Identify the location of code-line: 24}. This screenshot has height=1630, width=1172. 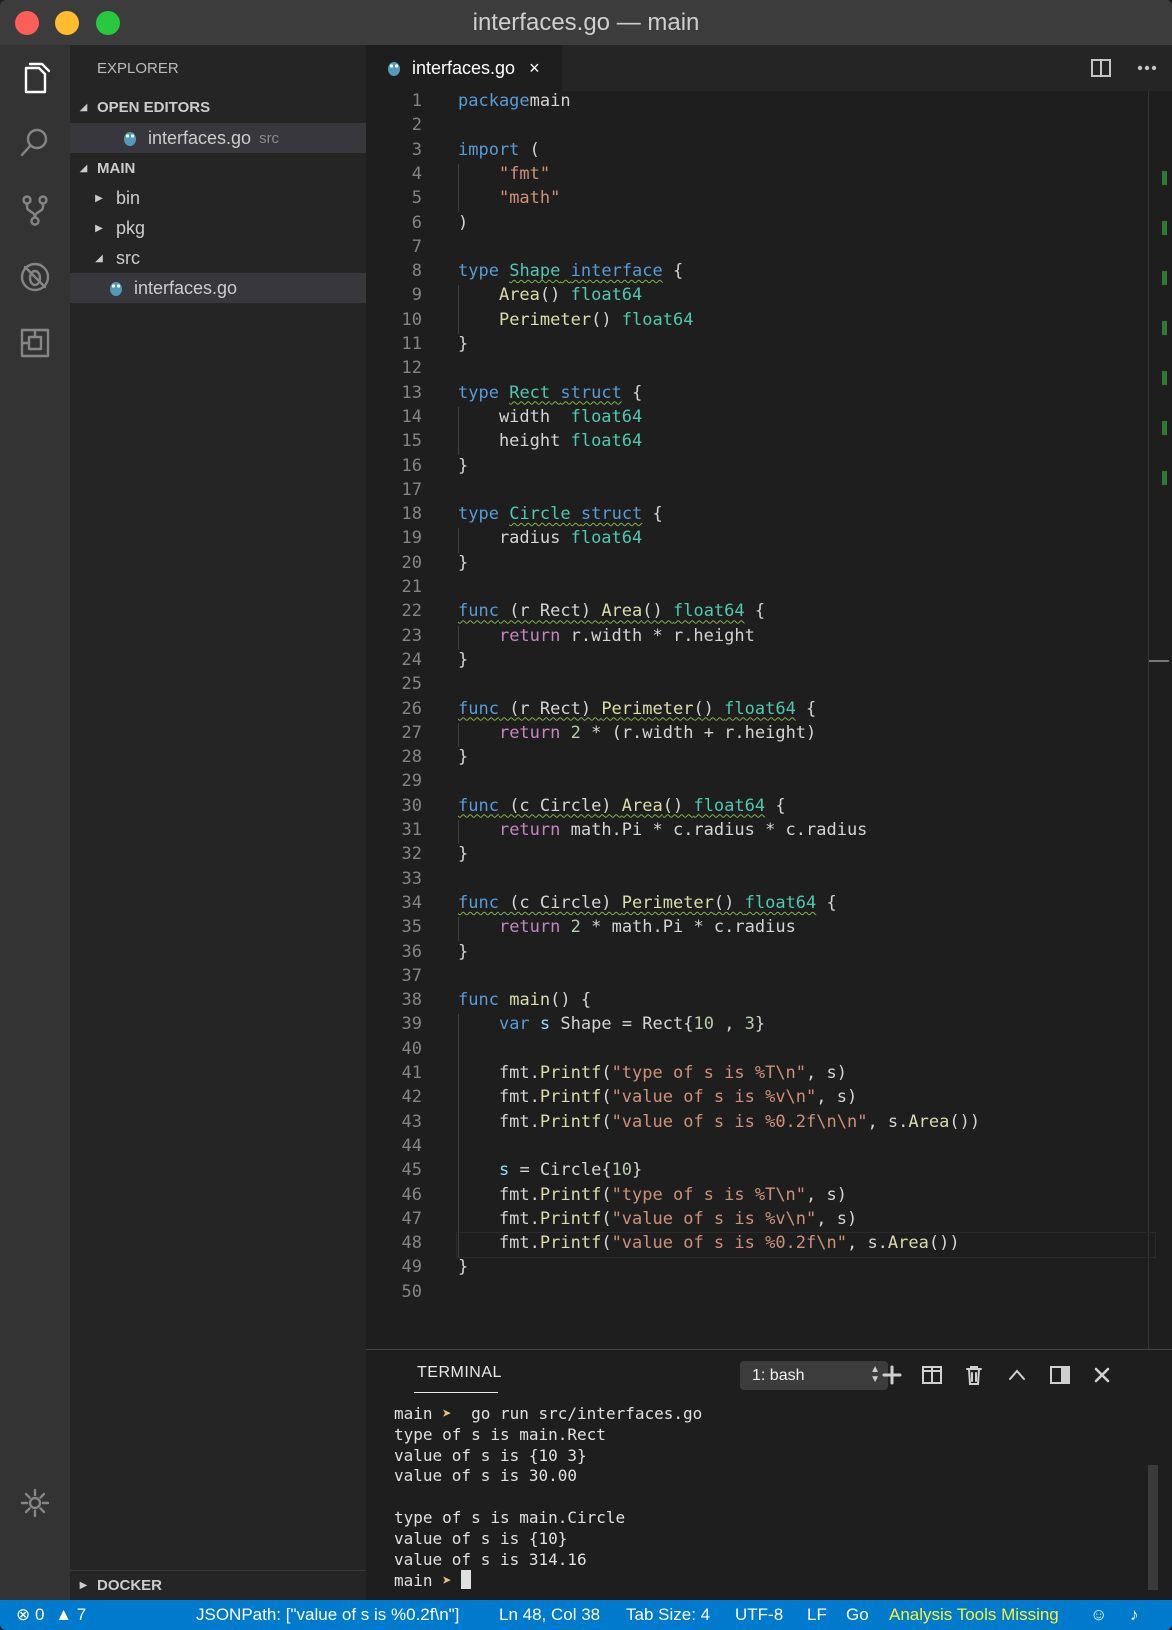
(761, 662).